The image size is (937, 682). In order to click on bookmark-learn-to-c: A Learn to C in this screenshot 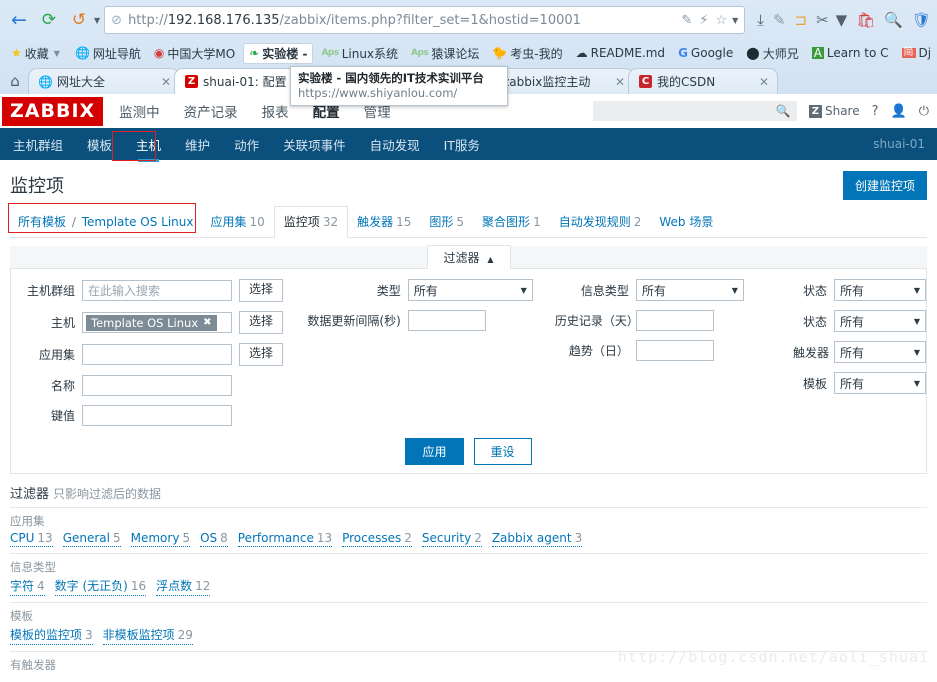, I will do `click(850, 53)`.